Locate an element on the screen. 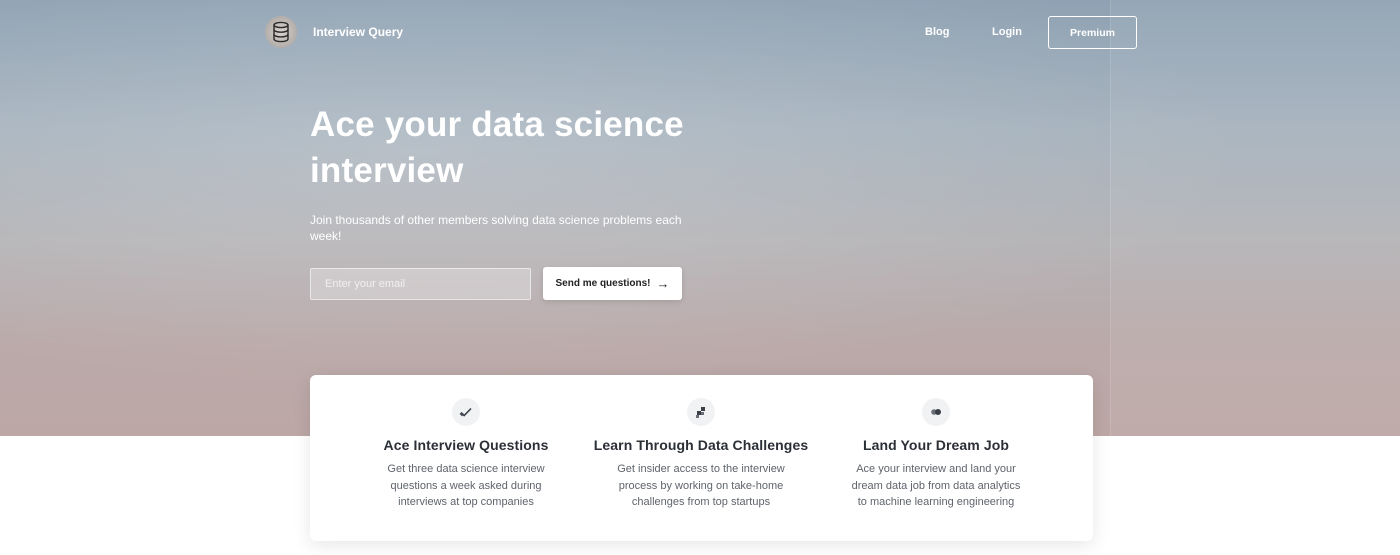 The height and width of the screenshot is (555, 1400). feature-title: Learn Through Data Challenges is located at coordinates (701, 445).